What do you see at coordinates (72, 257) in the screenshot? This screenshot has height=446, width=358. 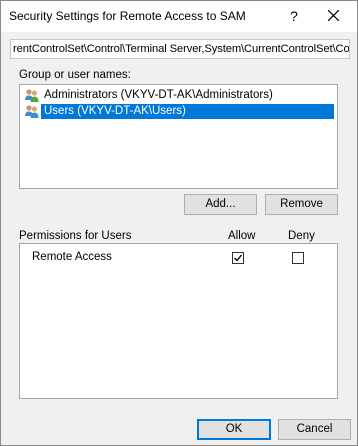 I see `permission-name-remote-access: Remote Access` at bounding box center [72, 257].